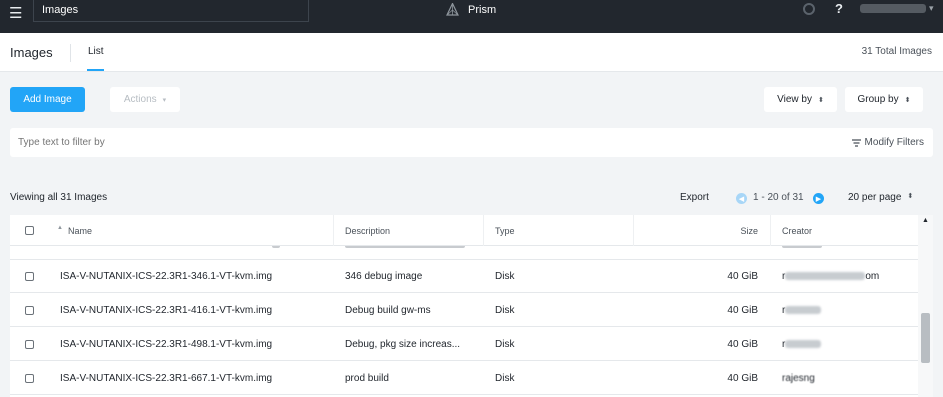 Image resolution: width=943 pixels, height=397 pixels. I want to click on scroll-up-icon: ▲, so click(925, 220).